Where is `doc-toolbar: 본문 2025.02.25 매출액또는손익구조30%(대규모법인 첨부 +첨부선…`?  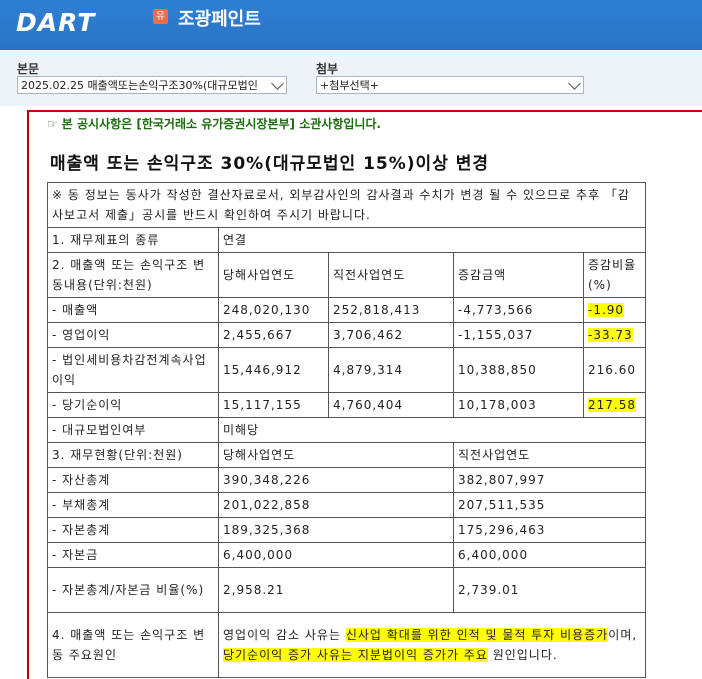 doc-toolbar: 본문 2025.02.25 매출액또는손익구조30%(대규모법인 첨부 +첨부선… is located at coordinates (351, 78).